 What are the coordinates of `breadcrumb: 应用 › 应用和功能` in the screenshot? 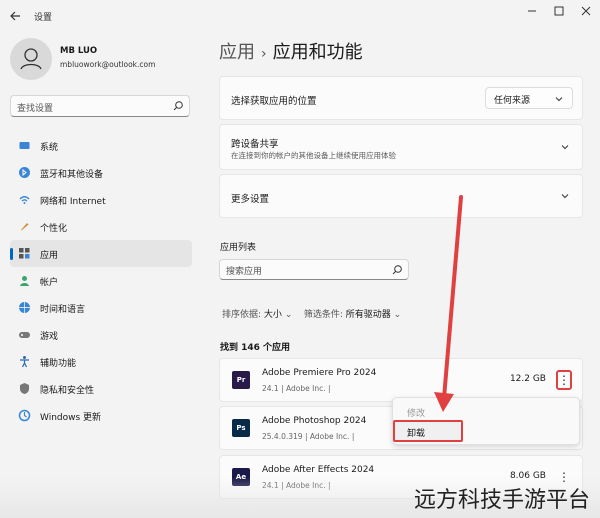 It's located at (291, 51).